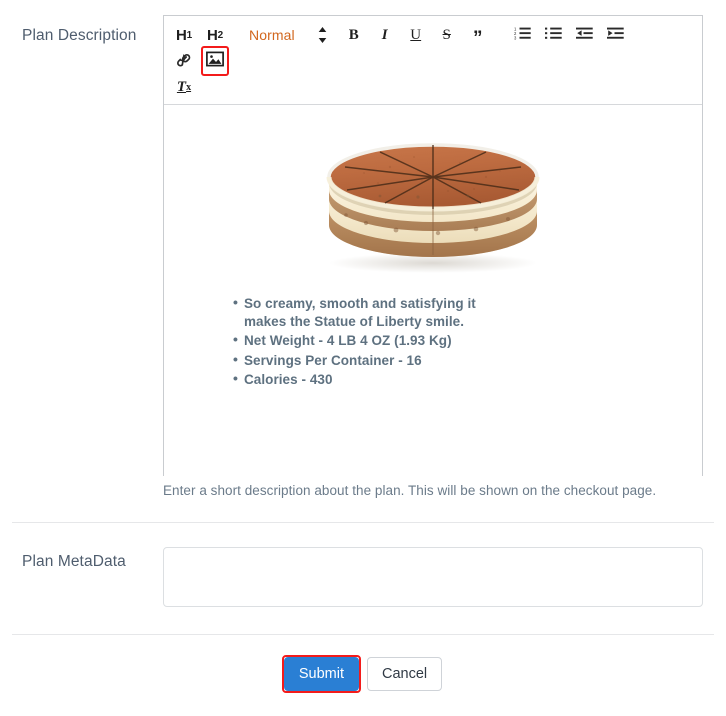 This screenshot has height=716, width=726. Describe the element at coordinates (433, 577) in the screenshot. I see `plan-metadata-input` at that location.